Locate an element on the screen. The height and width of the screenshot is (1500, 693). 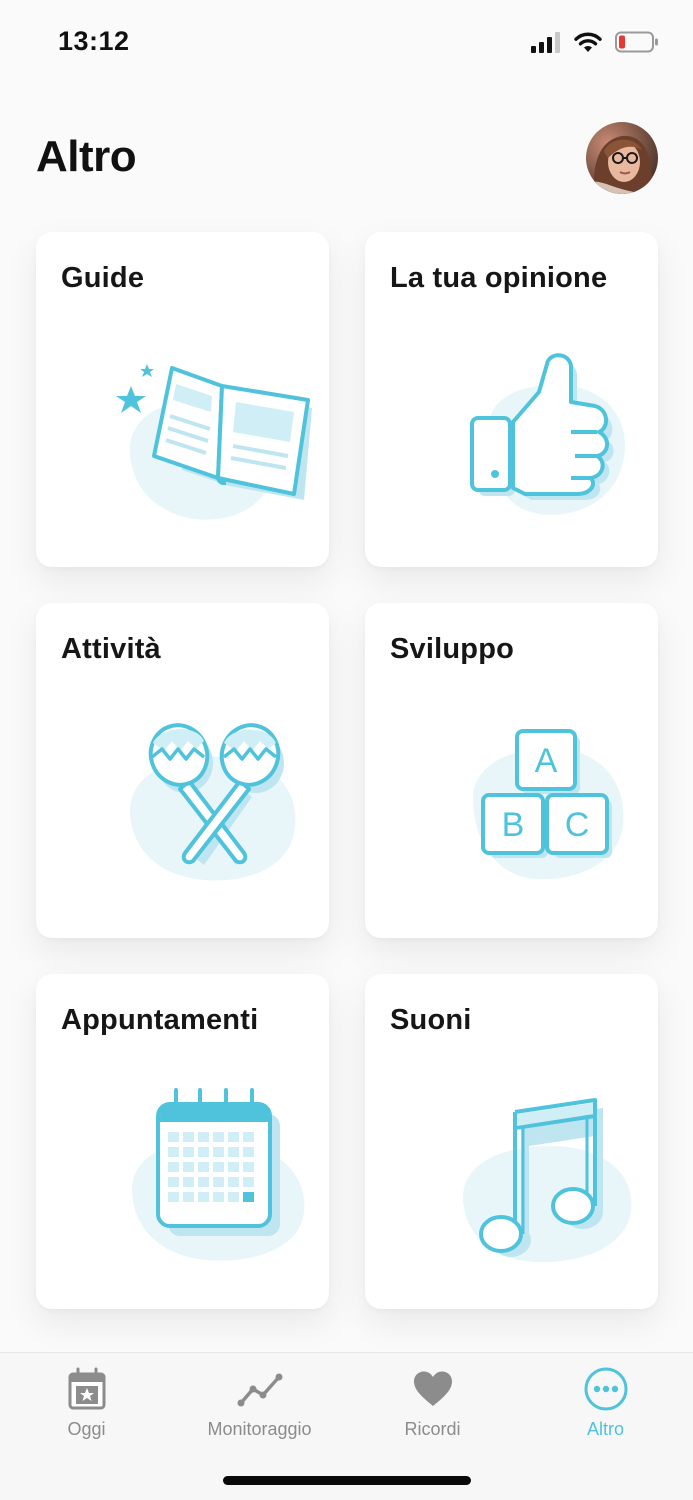
tab-monitoraggio: Monitoraggio is located at coordinates (259, 1410).